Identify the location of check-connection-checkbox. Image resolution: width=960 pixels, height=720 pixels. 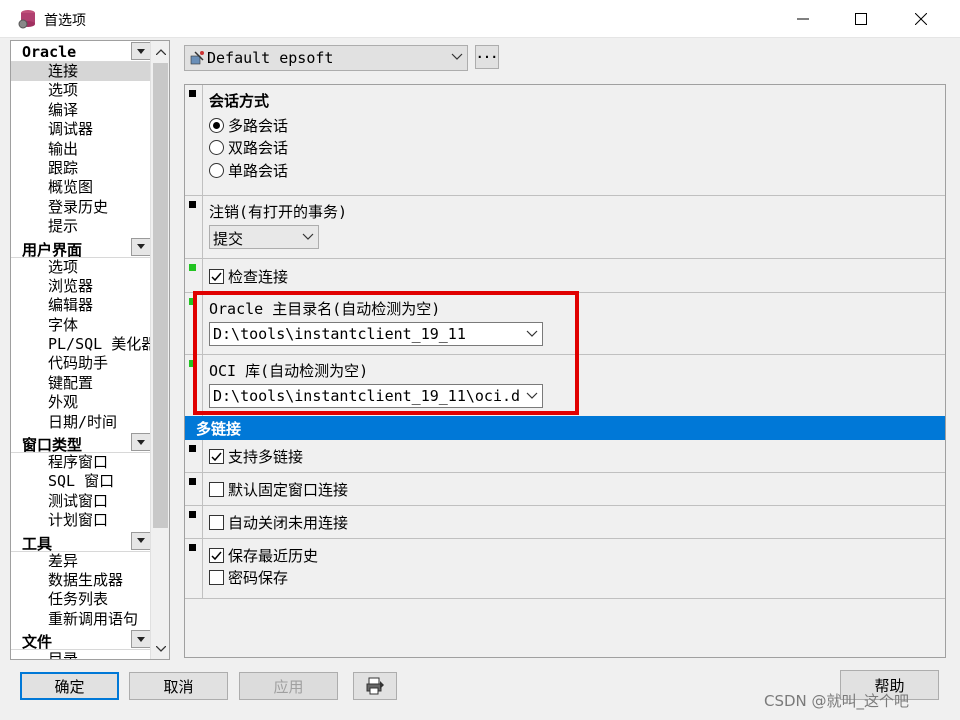
(216, 276).